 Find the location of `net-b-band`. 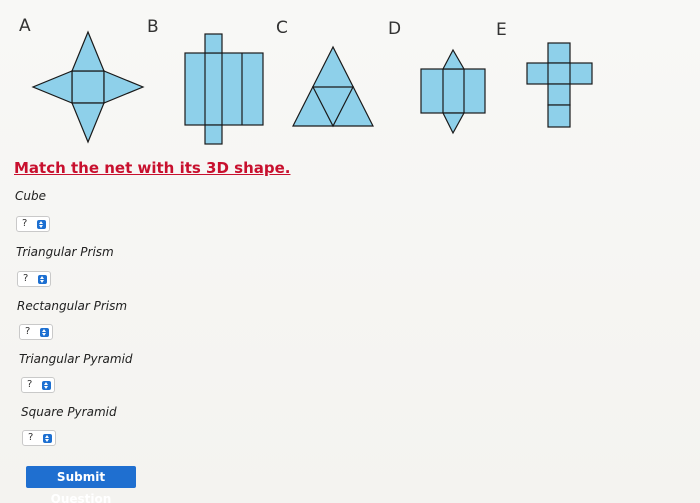

net-b-band is located at coordinates (224, 89).